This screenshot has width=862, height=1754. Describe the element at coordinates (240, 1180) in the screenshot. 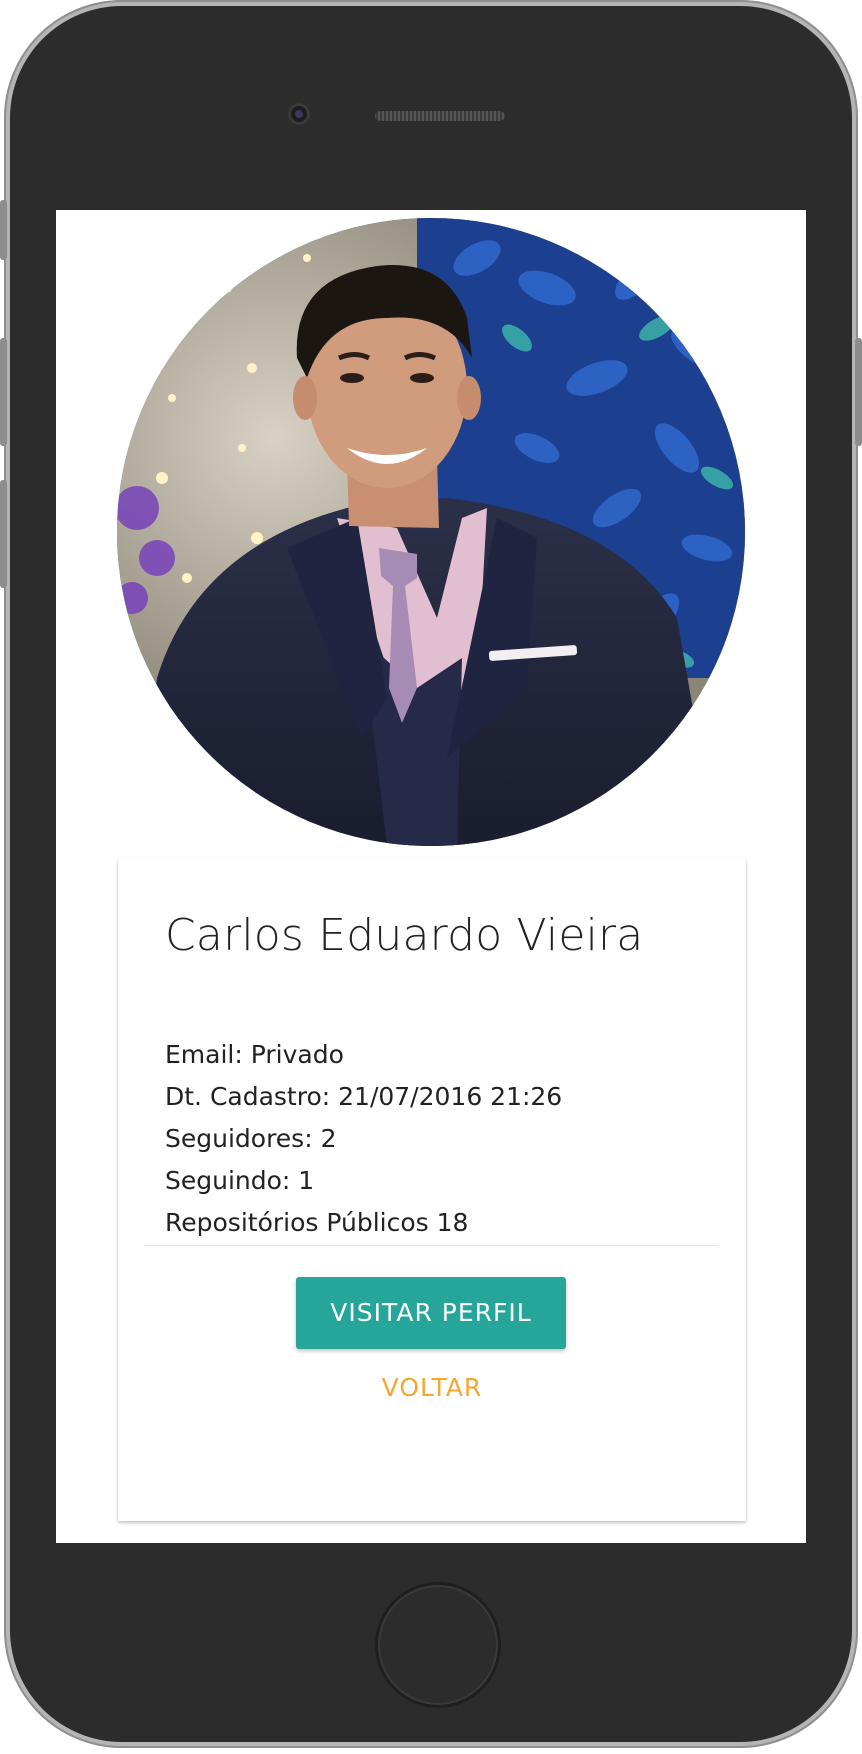

I see `following-text: Seguindo: 1` at that location.